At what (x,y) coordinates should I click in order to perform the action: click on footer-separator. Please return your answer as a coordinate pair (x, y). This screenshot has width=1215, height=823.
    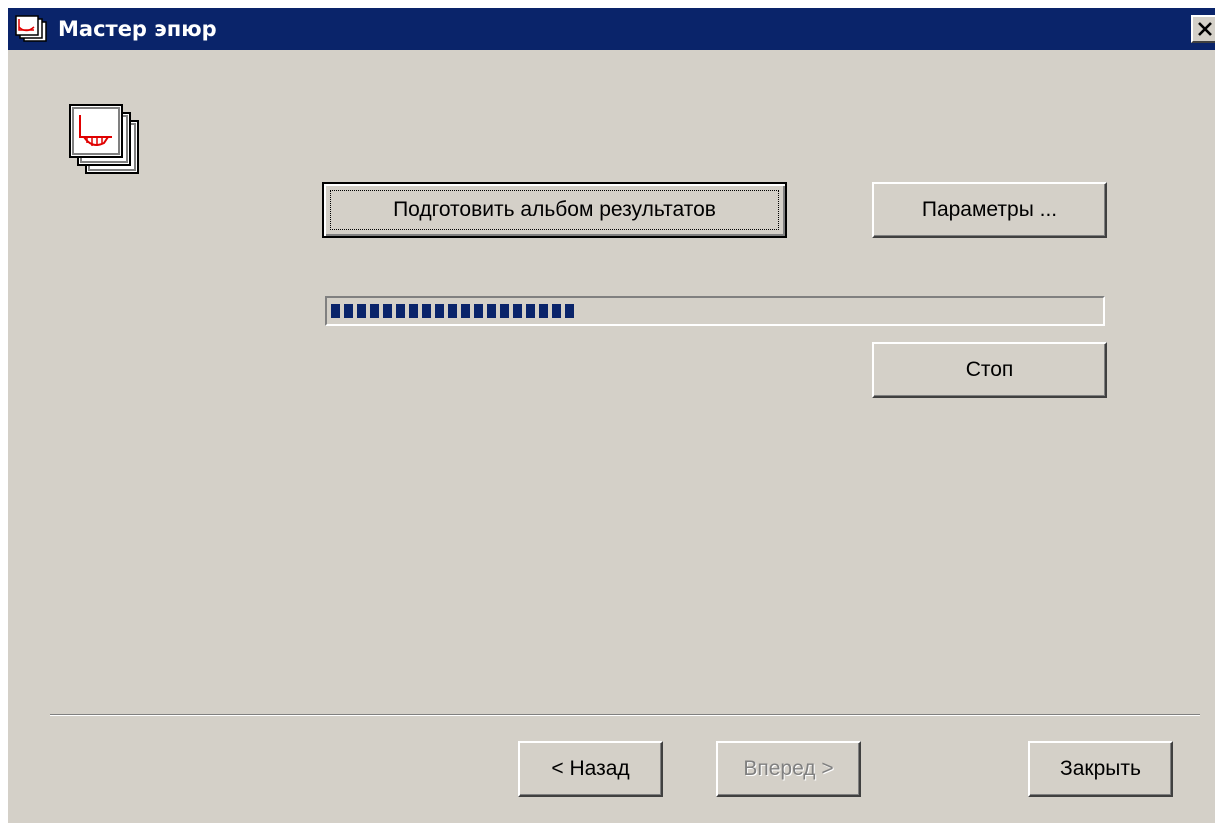
    Looking at the image, I should click on (625, 715).